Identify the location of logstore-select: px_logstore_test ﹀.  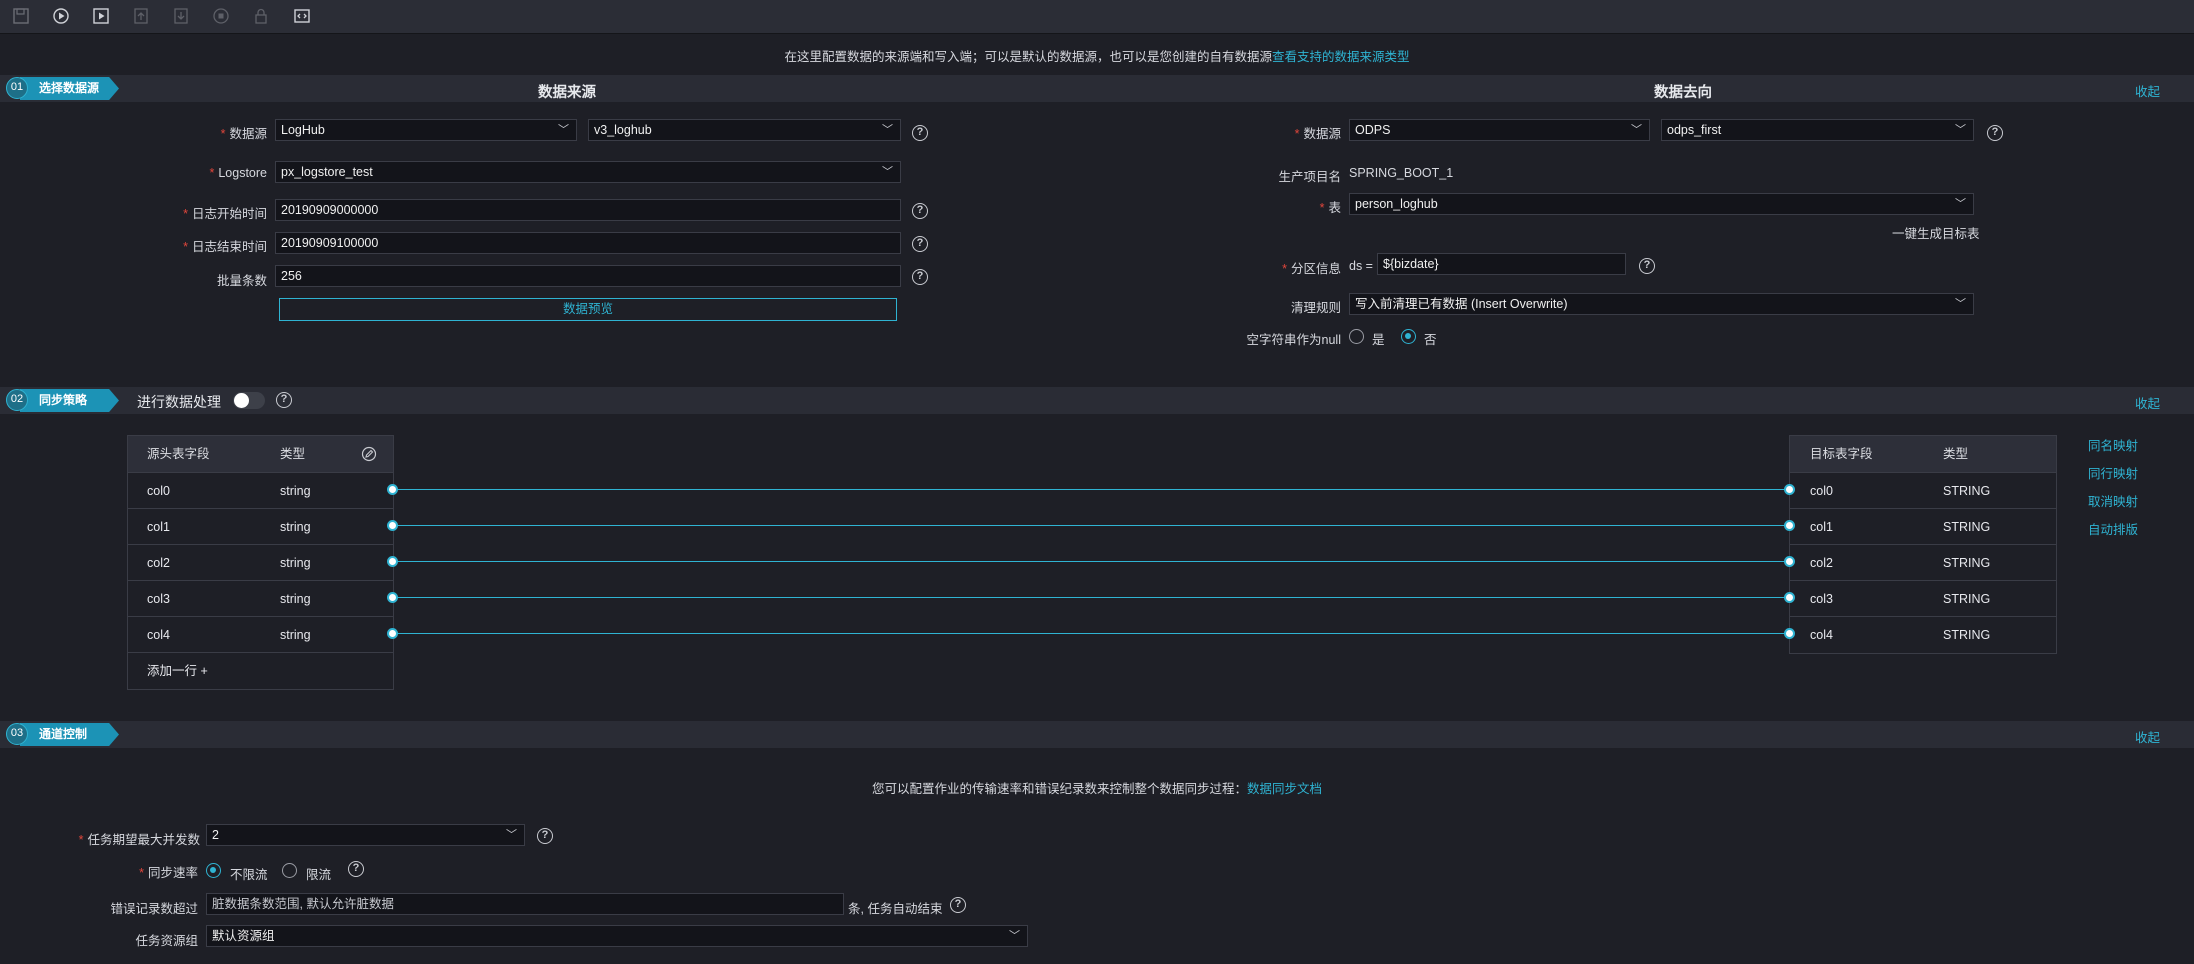
(588, 172).